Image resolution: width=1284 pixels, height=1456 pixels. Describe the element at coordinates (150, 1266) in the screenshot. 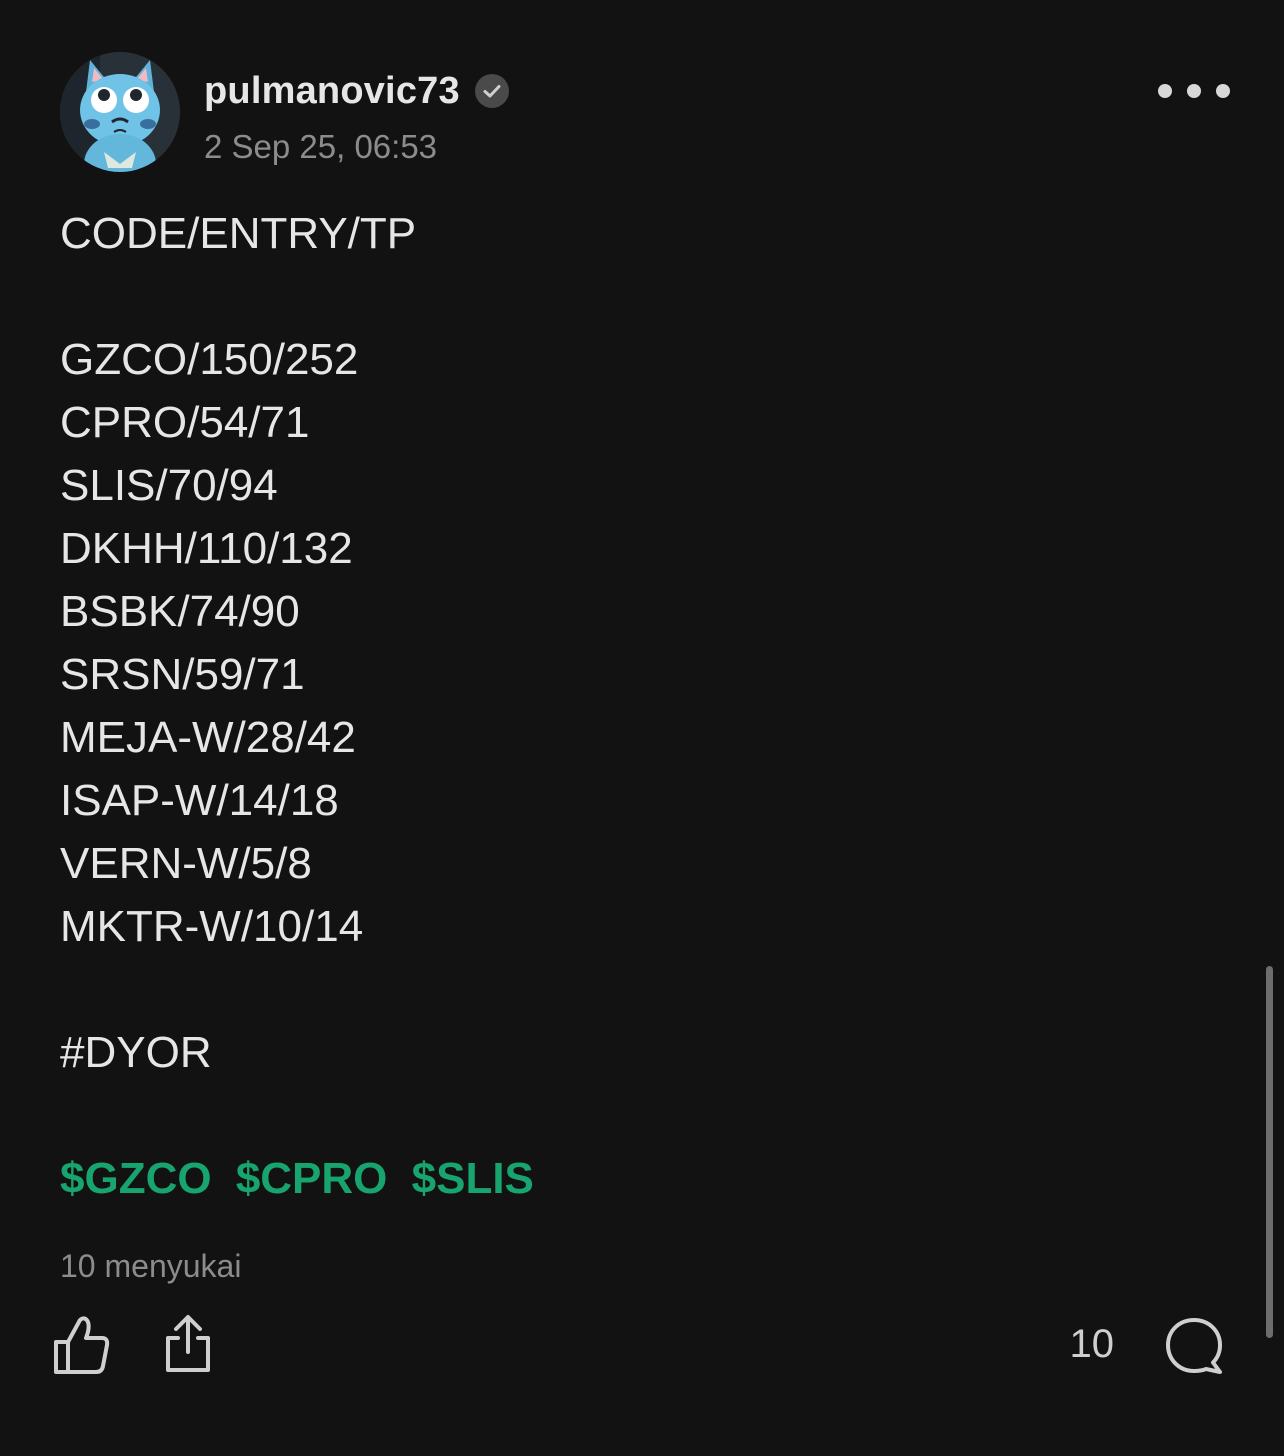

I see `likes-count: 10 menyukai` at that location.